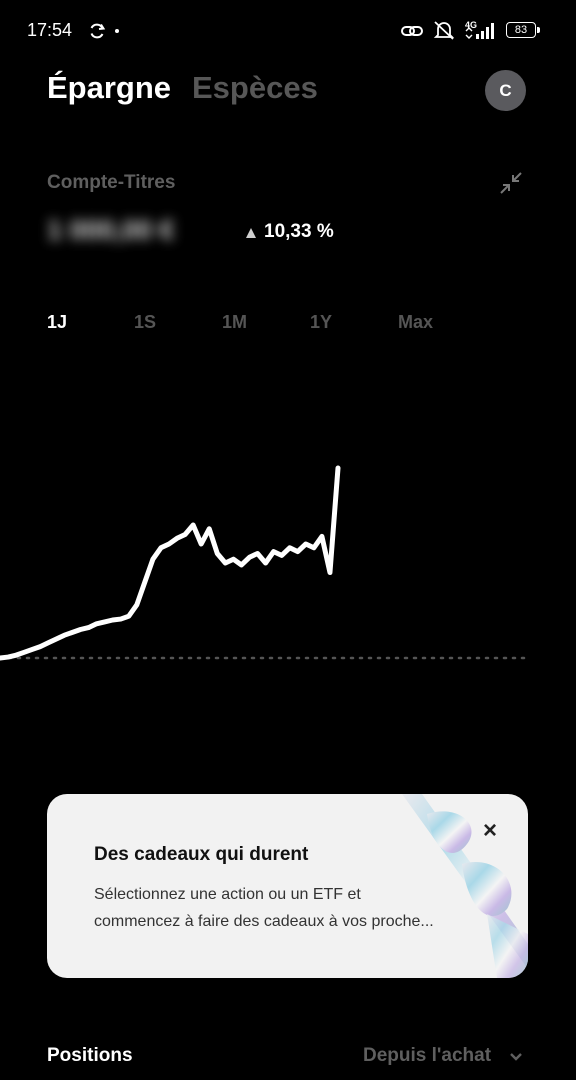 This screenshot has height=1080, width=576. Describe the element at coordinates (234, 322) in the screenshot. I see `range-tab-1m: 1M` at that location.